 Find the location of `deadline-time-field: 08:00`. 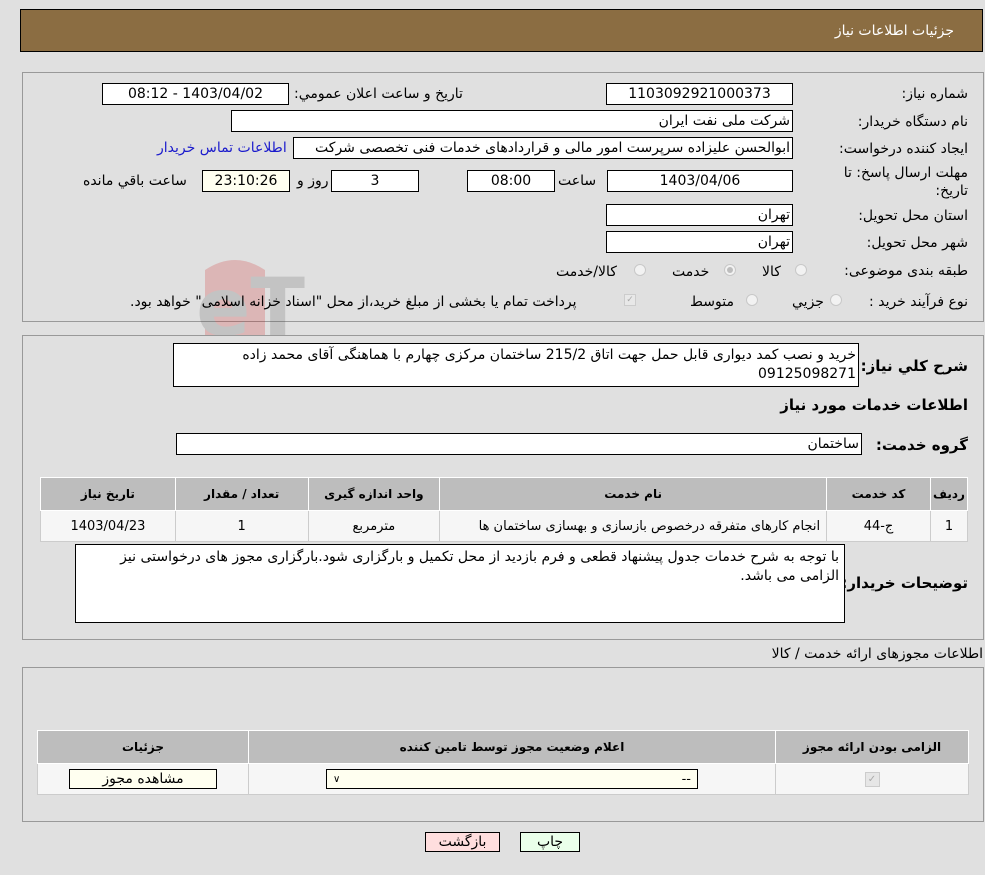

deadline-time-field: 08:00 is located at coordinates (511, 181).